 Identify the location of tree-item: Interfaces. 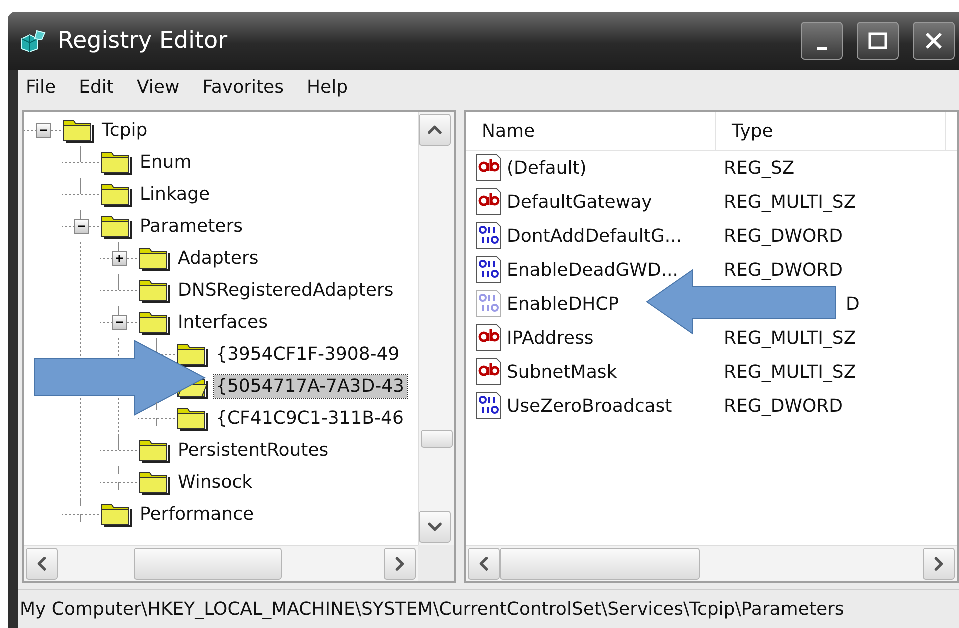
(223, 322).